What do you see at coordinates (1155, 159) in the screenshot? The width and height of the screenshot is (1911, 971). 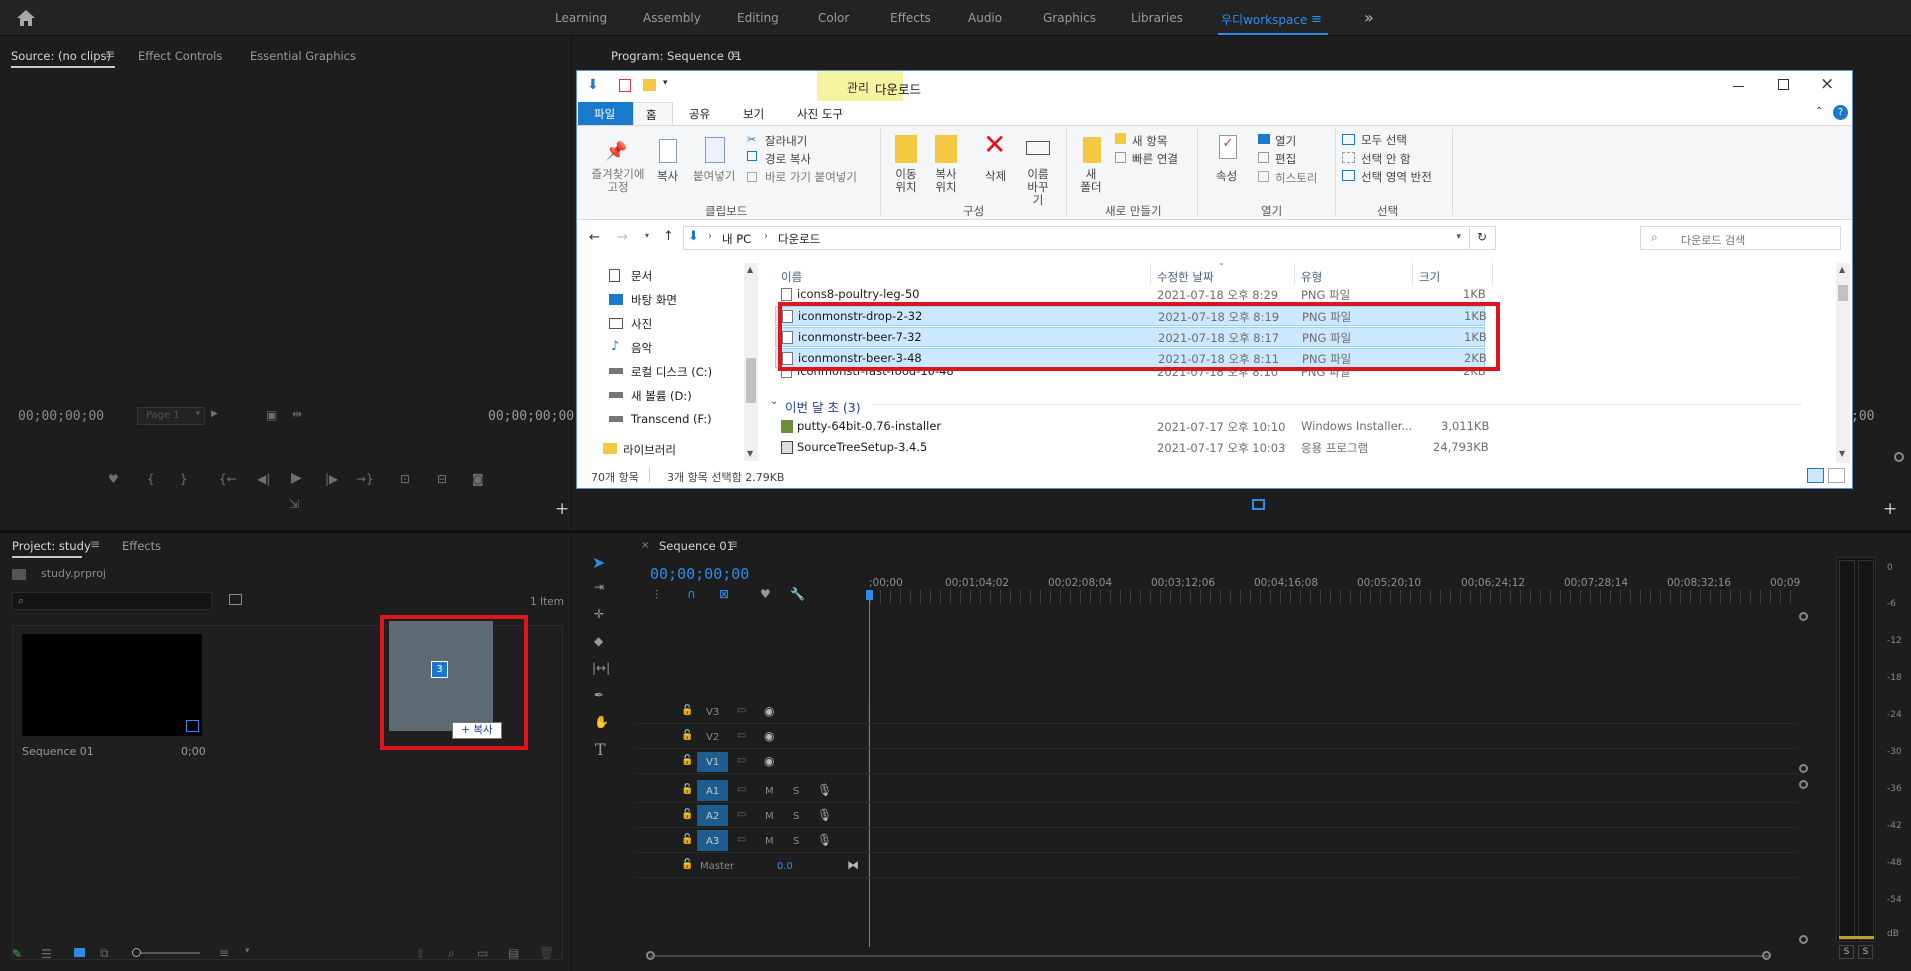 I see `easy-access-button: 빠른 연결` at bounding box center [1155, 159].